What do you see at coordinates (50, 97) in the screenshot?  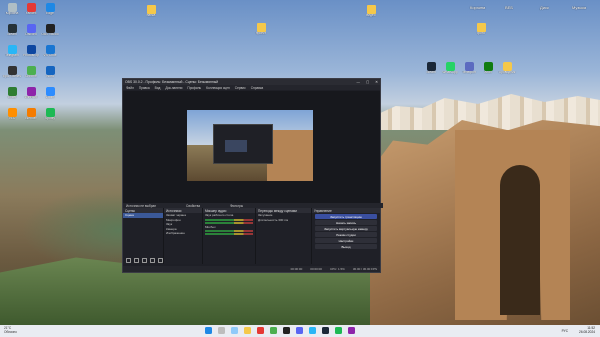 I see `desktop-icon-label: Zoom` at bounding box center [50, 97].